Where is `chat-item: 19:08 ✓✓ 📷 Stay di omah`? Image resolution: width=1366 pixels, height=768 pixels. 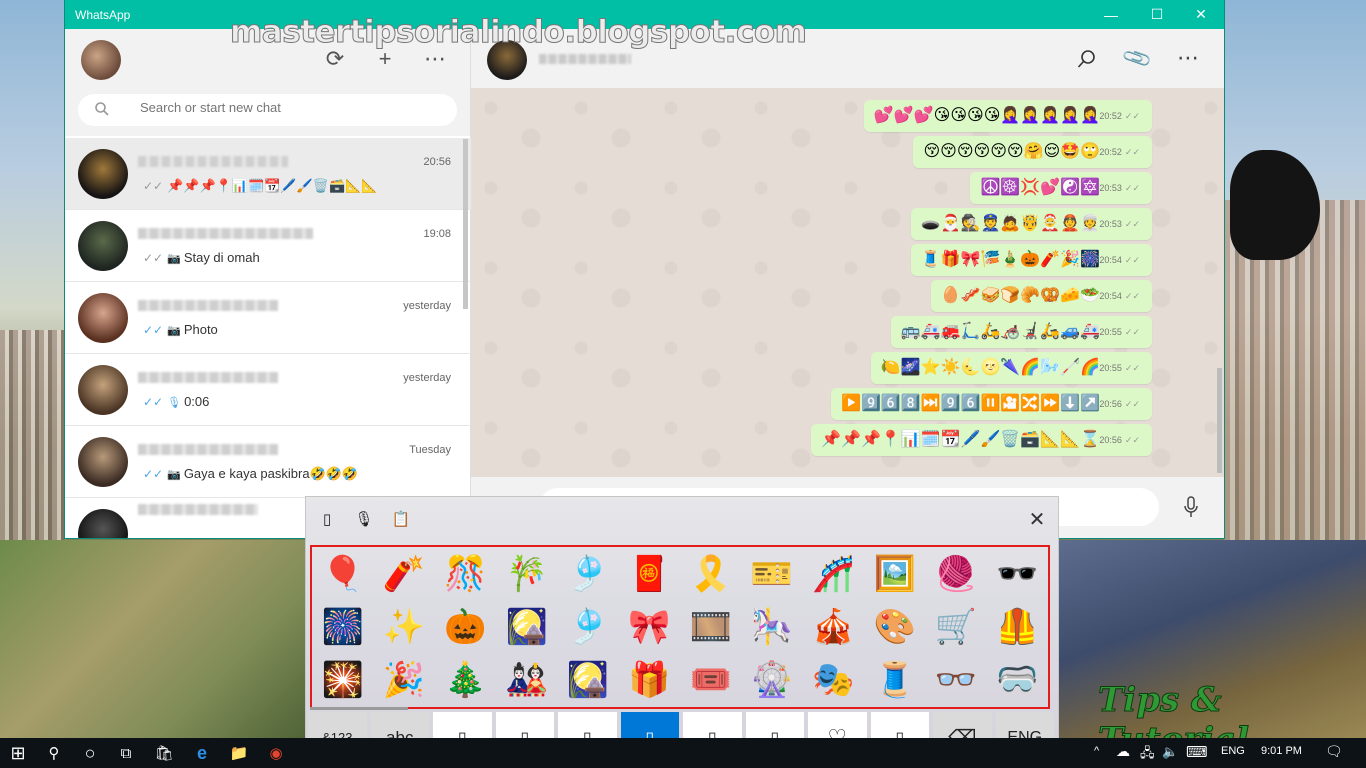
chat-item: 19:08 ✓✓ 📷 Stay di omah is located at coordinates (268, 246).